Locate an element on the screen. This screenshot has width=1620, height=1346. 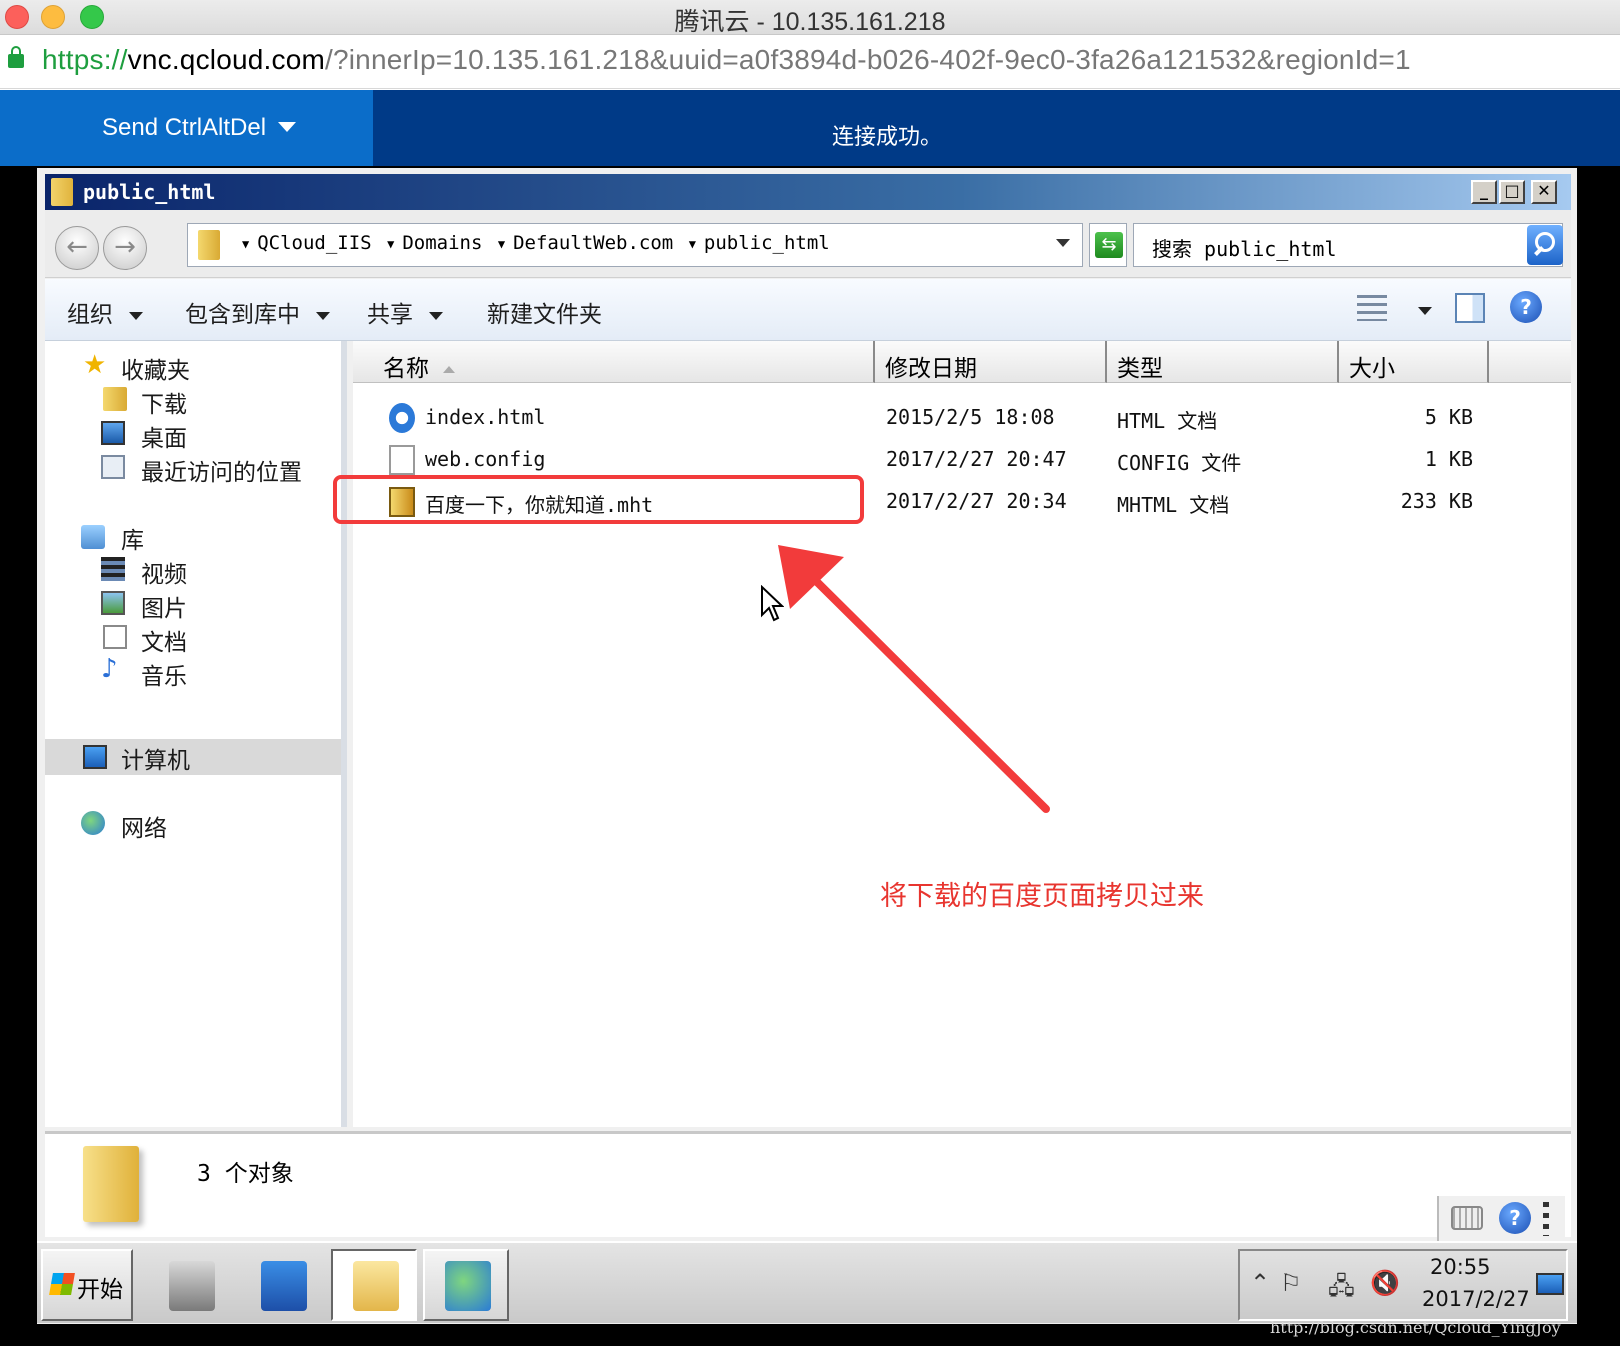
breadcrumb-item: DefaultWeb.com is located at coordinates (593, 243).